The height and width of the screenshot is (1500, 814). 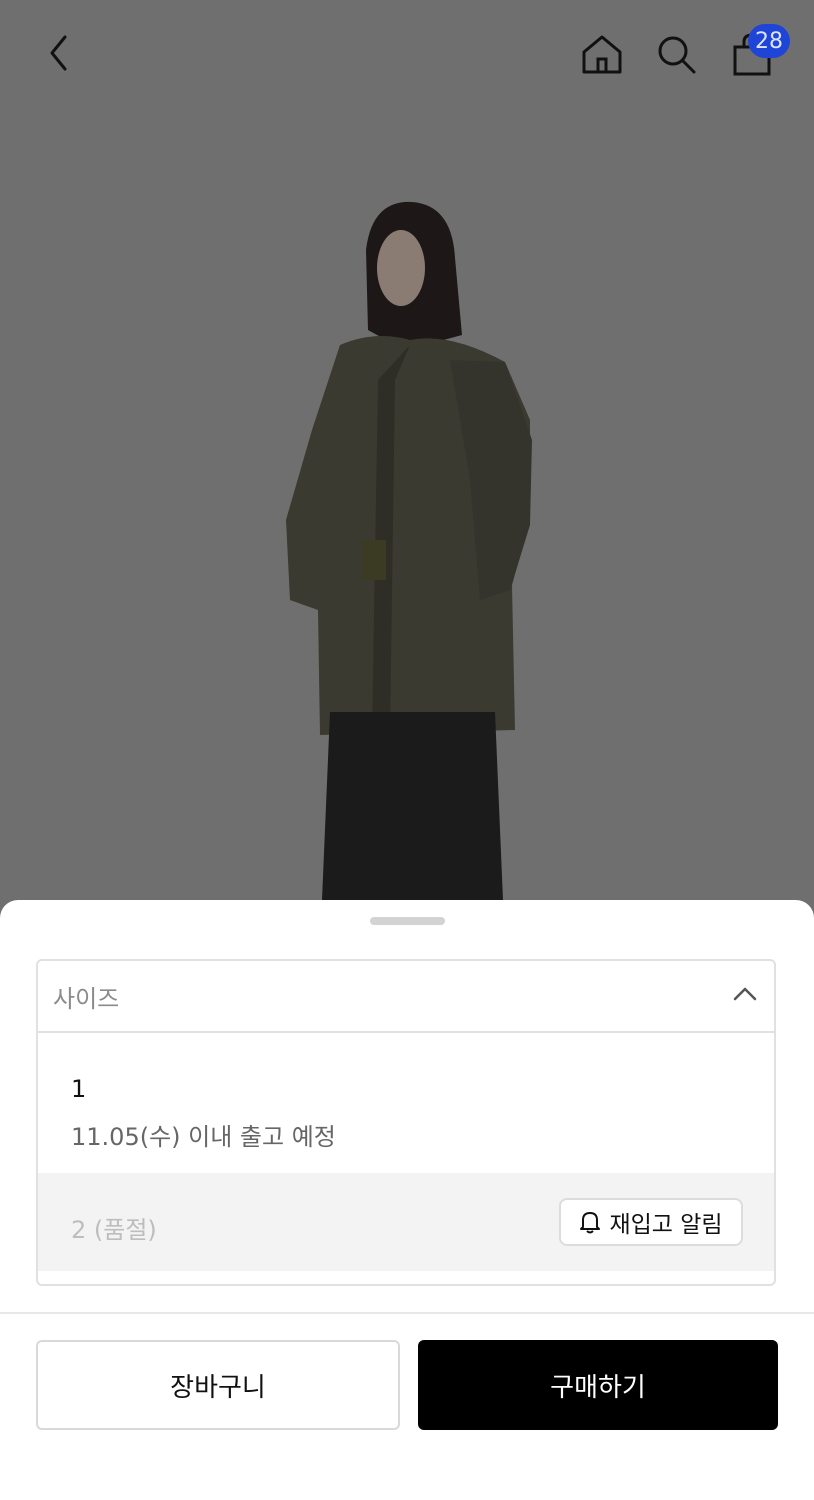 I want to click on home-icon, so click(x=602, y=54).